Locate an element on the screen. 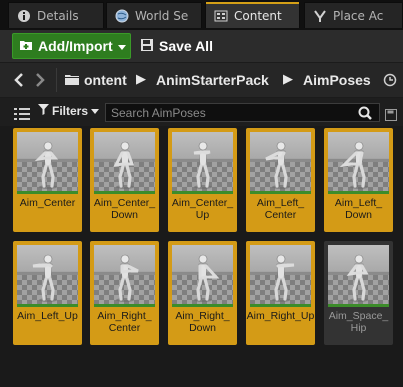 This screenshot has height=387, width=403. funnel-icon is located at coordinates (43, 111).